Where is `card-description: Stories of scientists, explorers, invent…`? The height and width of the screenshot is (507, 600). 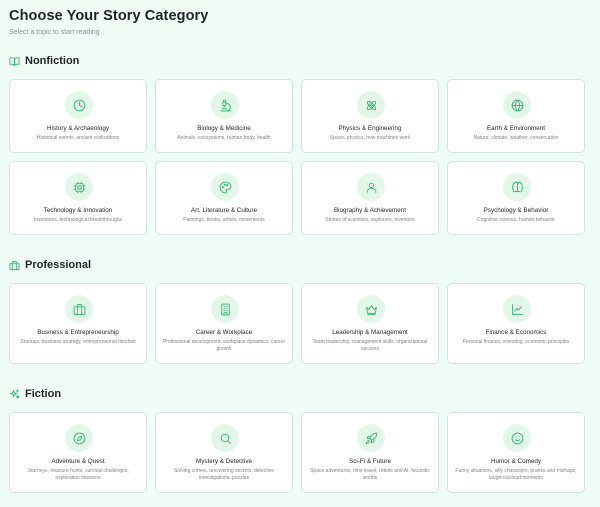 card-description: Stories of scientists, explorers, invent… is located at coordinates (370, 220).